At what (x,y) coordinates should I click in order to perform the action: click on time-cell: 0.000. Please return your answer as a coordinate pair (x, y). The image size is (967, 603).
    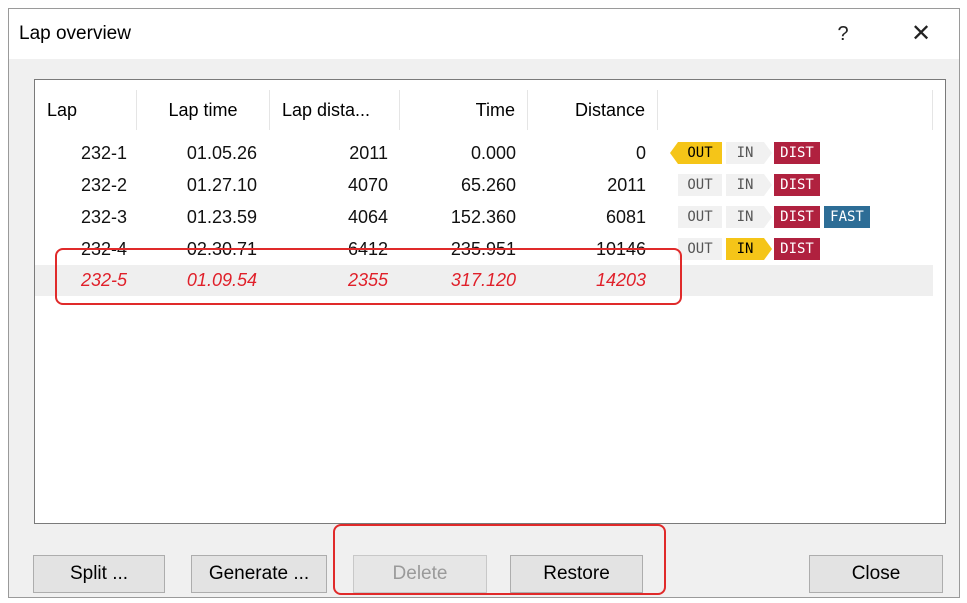
    Looking at the image, I should click on (493, 153).